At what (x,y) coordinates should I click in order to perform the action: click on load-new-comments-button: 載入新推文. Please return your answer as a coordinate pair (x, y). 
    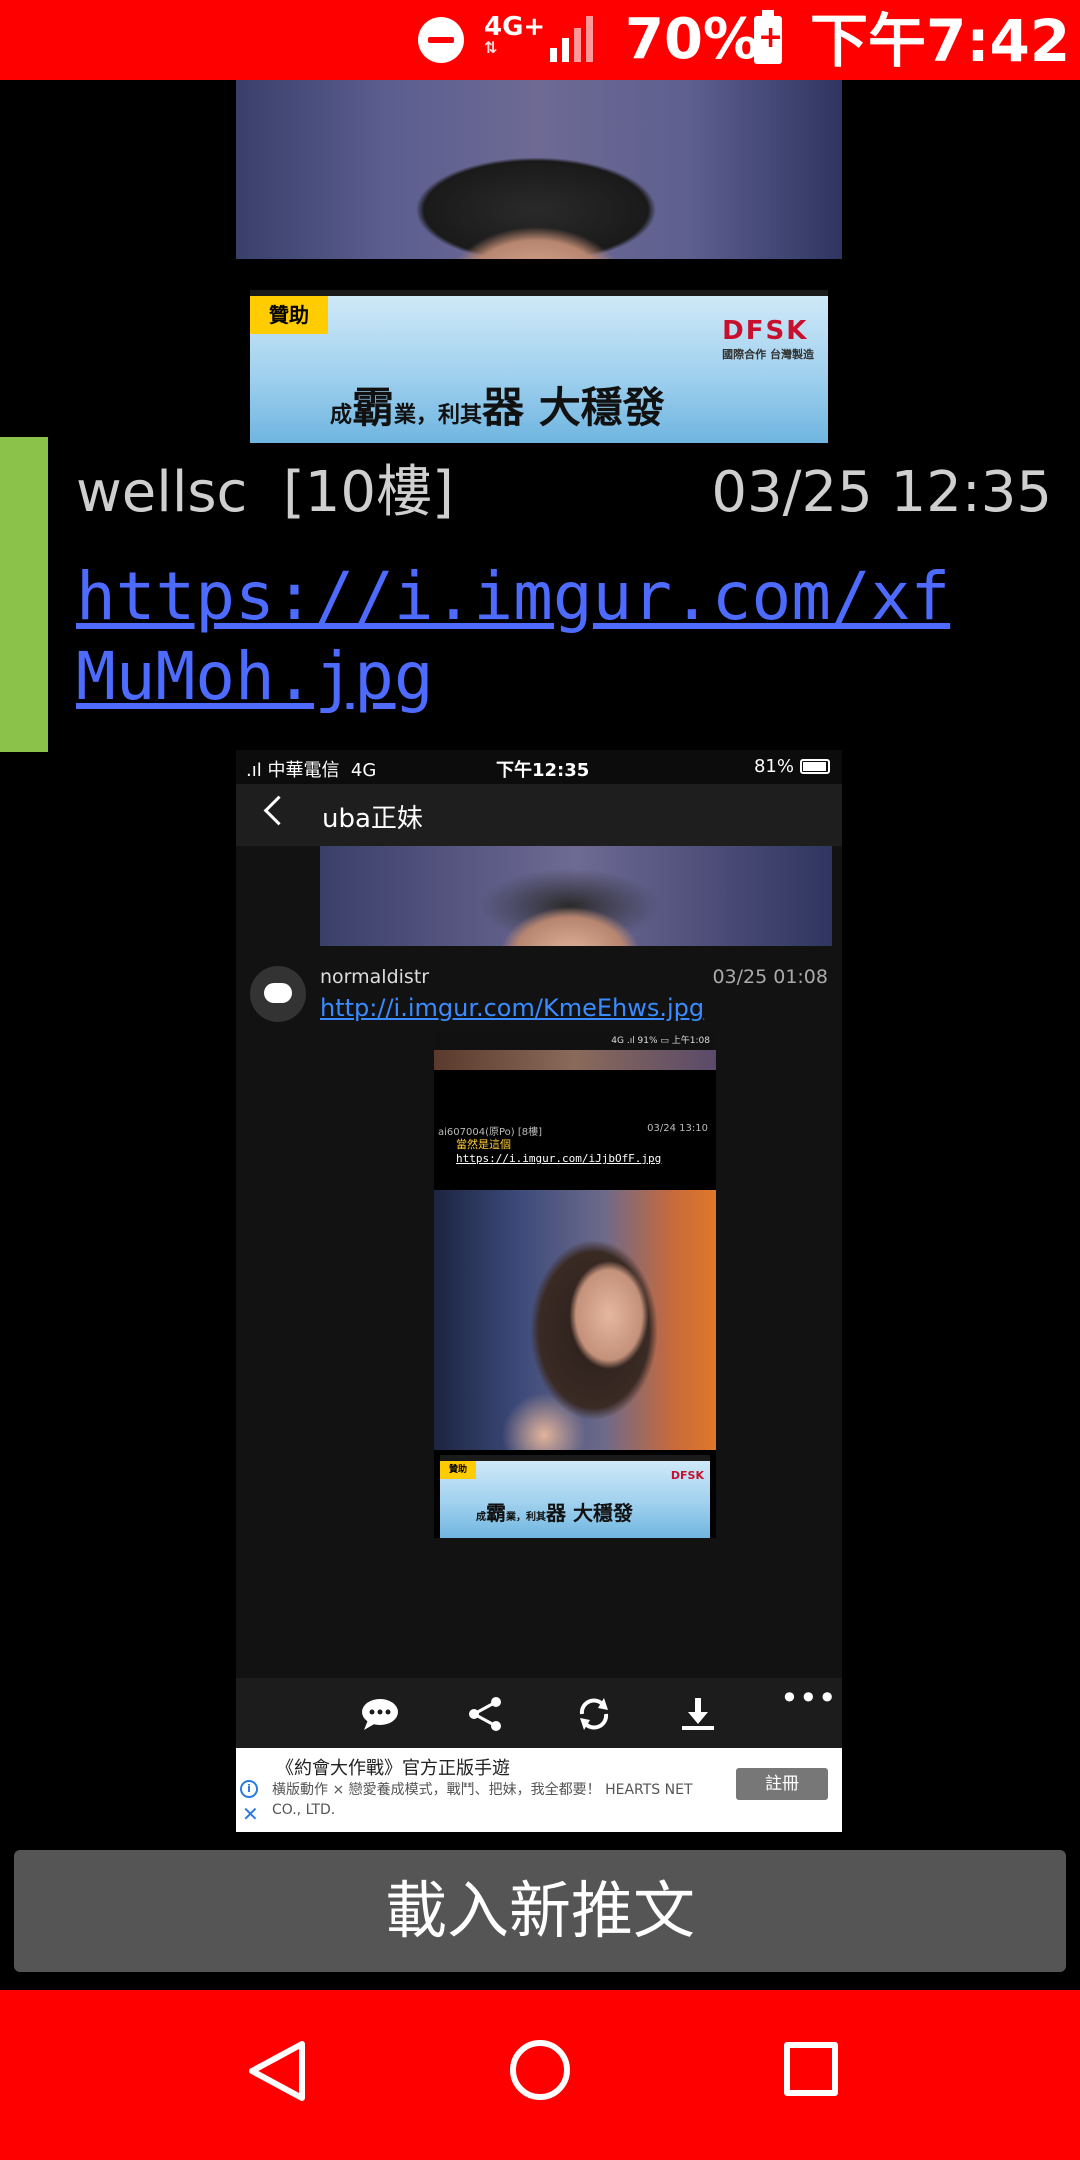
    Looking at the image, I should click on (540, 1911).